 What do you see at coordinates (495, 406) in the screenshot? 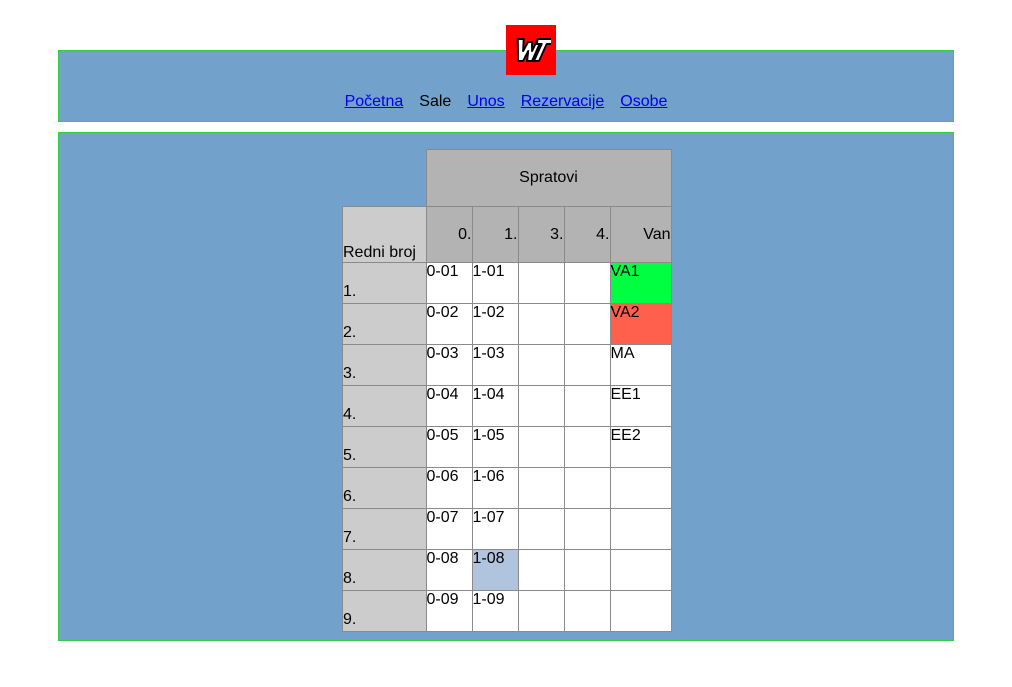
I see `room-cell-floor-1: 1-04` at bounding box center [495, 406].